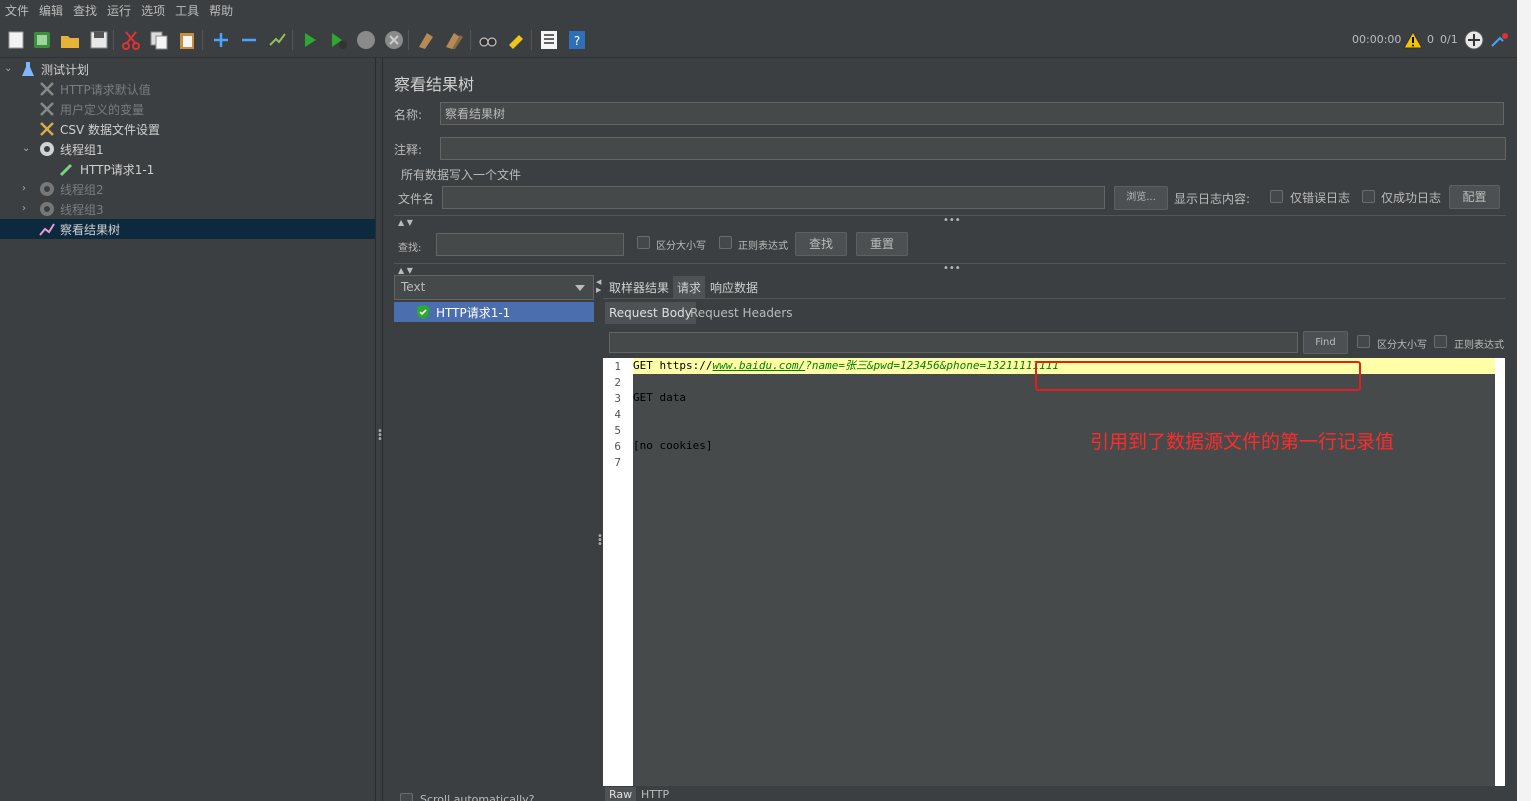 This screenshot has width=1531, height=801. Describe the element at coordinates (153, 11) in the screenshot. I see `menu-options: 选项` at that location.